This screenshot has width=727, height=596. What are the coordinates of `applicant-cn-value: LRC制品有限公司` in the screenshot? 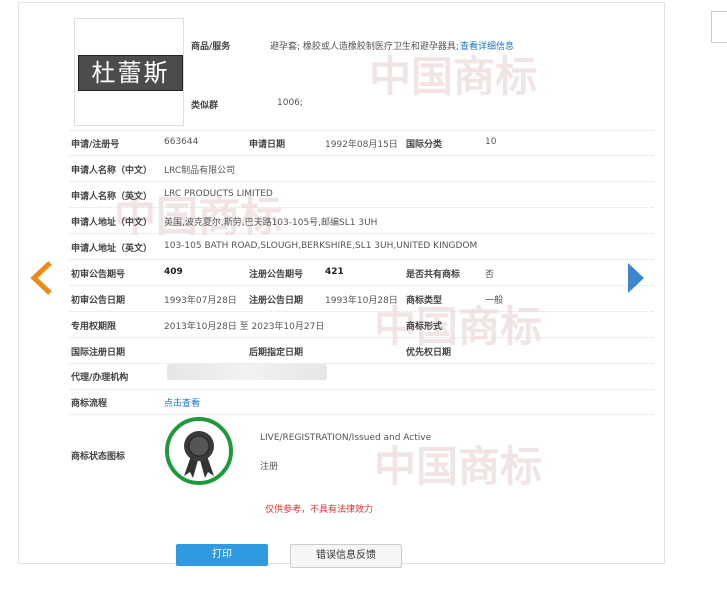 It's located at (200, 171).